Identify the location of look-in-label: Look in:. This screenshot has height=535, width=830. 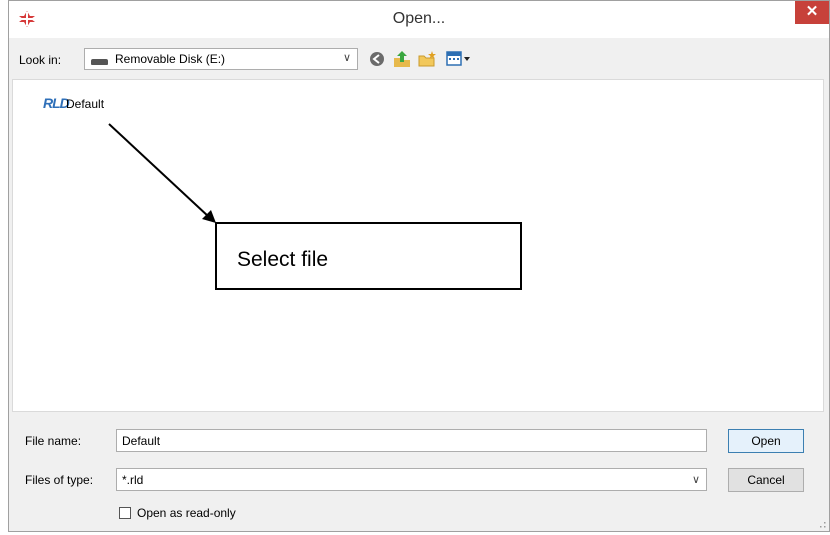
(40, 60).